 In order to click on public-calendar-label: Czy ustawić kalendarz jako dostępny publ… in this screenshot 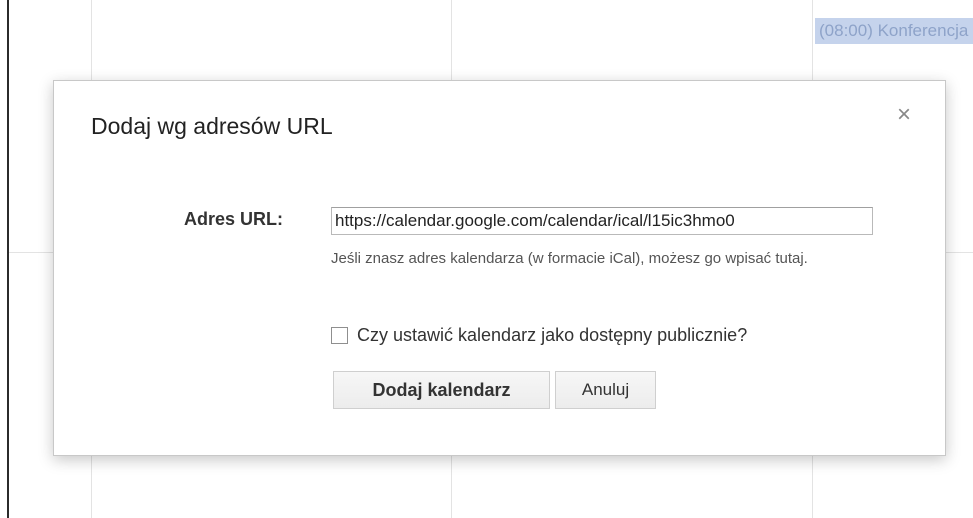, I will do `click(552, 335)`.